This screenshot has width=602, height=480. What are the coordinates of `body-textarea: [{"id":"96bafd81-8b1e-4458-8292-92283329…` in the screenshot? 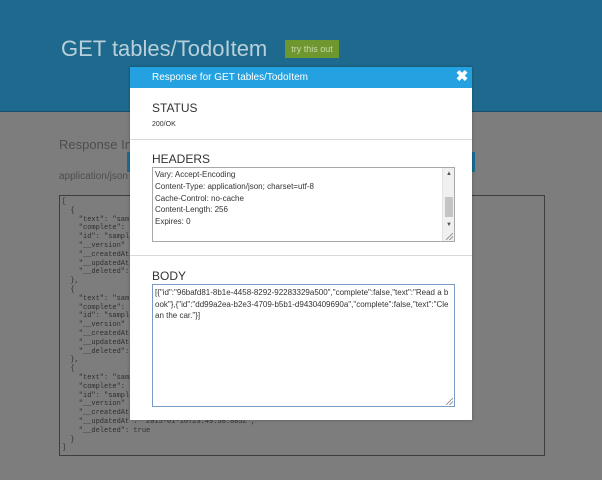 It's located at (303, 345).